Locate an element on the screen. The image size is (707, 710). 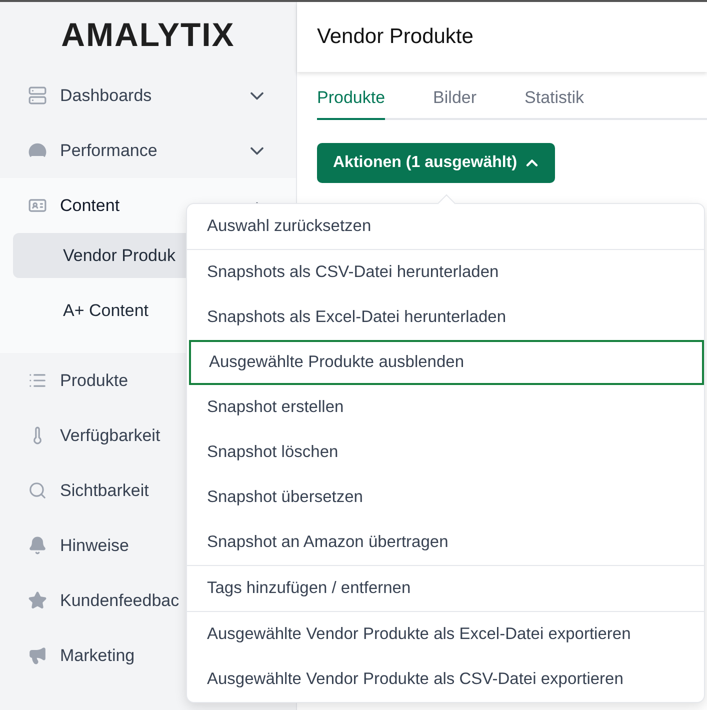
logo: AMALYTIX is located at coordinates (148, 35).